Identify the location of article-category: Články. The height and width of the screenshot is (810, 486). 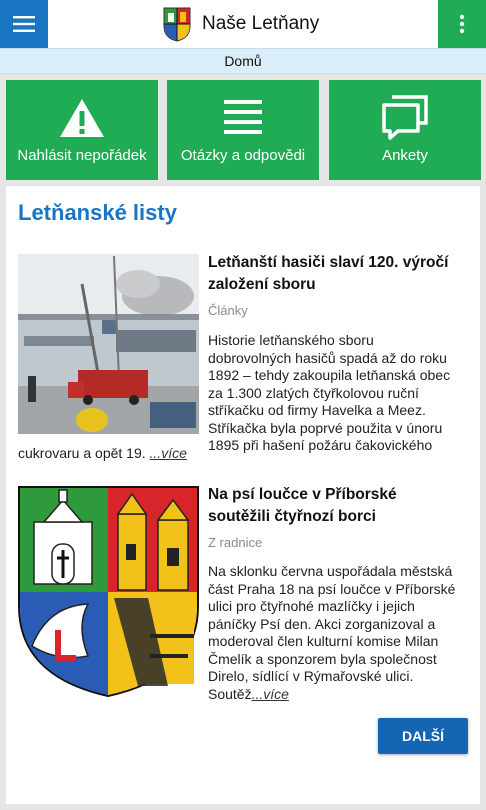
(228, 310).